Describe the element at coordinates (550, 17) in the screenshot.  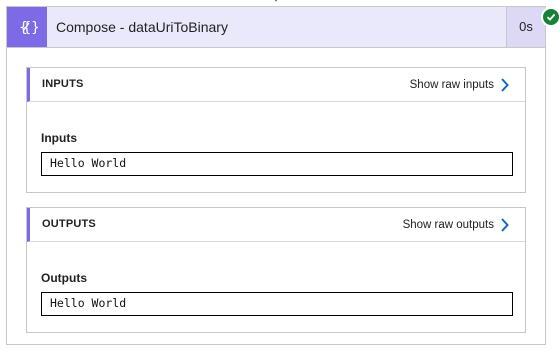
I see `success-check-icon` at that location.